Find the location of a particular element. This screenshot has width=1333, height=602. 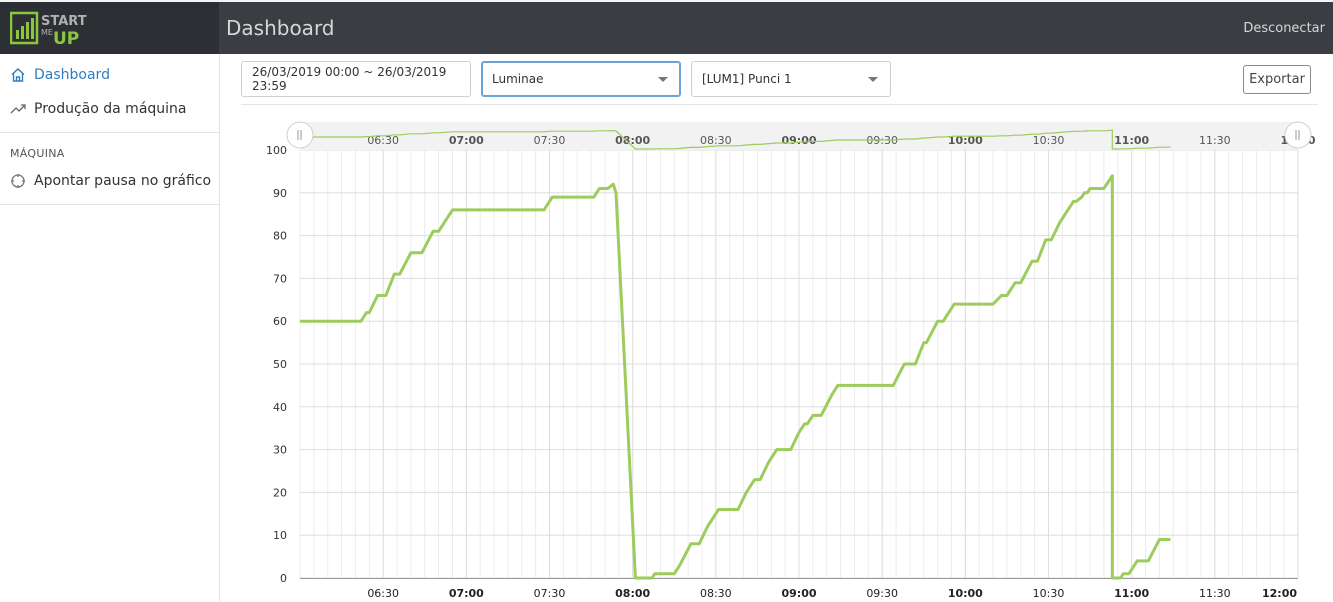

navigator-tick-label: 08:30 is located at coordinates (716, 140).